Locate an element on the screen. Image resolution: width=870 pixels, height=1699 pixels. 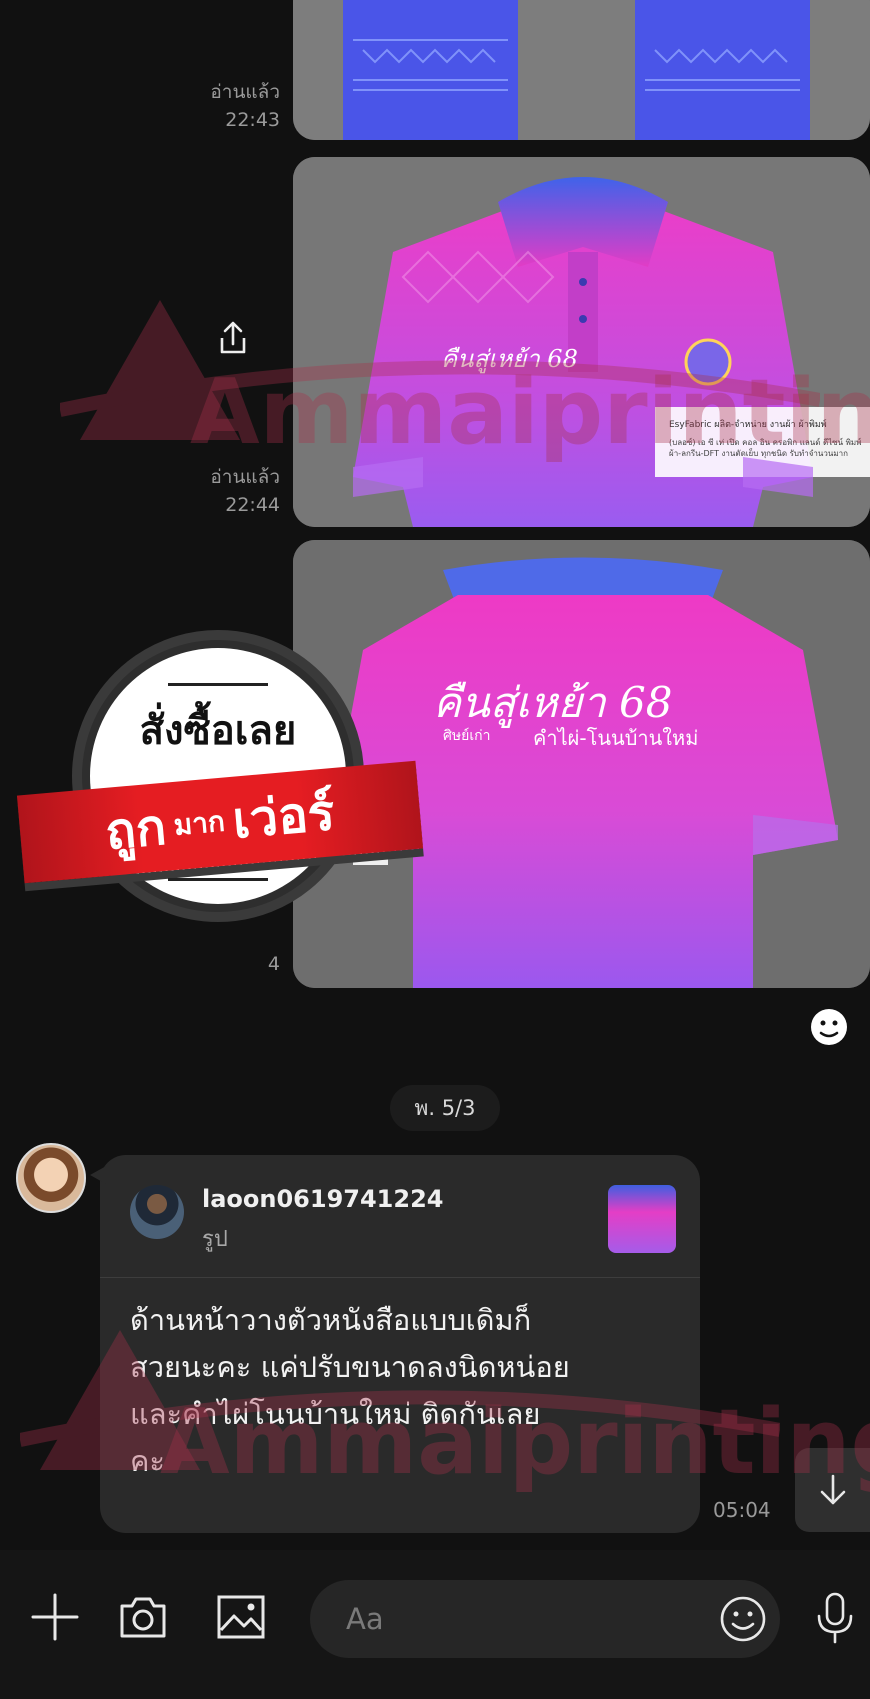
message-meta-1: อ่านแล้ว 22:43 is located at coordinates (245, 106).